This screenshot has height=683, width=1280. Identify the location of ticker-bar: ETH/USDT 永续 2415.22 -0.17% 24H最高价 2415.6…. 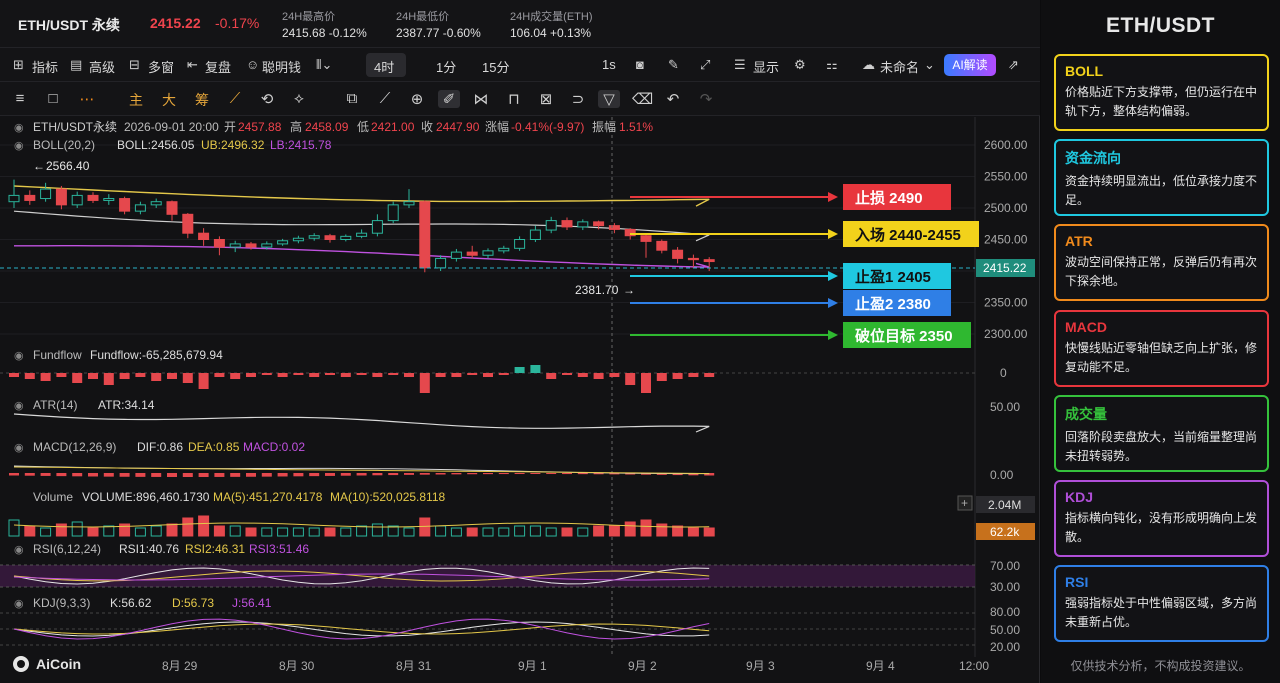
(520, 24).